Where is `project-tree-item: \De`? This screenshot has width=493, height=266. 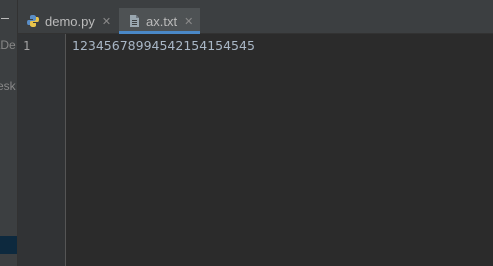 project-tree-item: \De is located at coordinates (8, 45).